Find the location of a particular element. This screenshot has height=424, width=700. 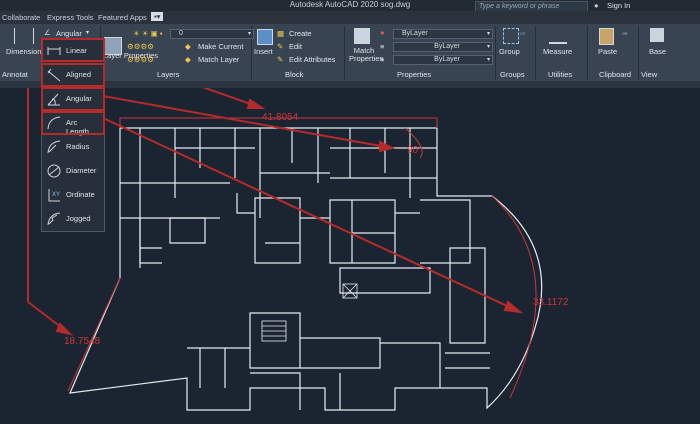

insert-icon is located at coordinates (265, 37).